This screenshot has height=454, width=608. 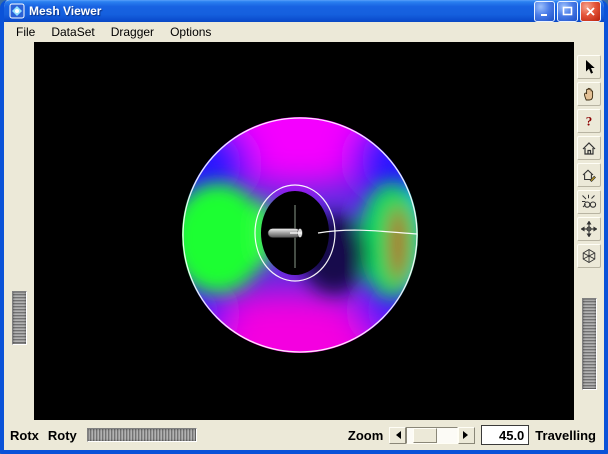 I want to click on maximize-button, so click(x=567, y=11).